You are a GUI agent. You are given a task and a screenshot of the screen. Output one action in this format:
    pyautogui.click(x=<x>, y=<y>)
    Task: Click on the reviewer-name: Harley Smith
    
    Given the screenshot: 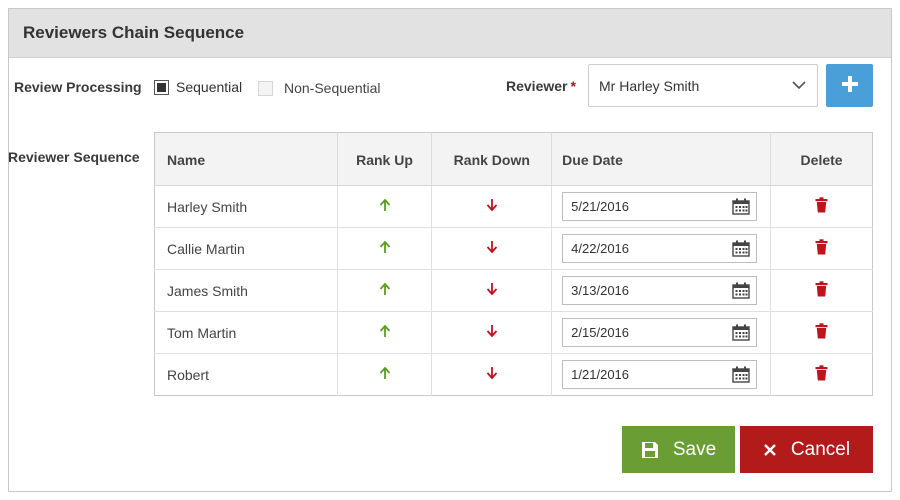 What is the action you would take?
    pyautogui.click(x=246, y=206)
    